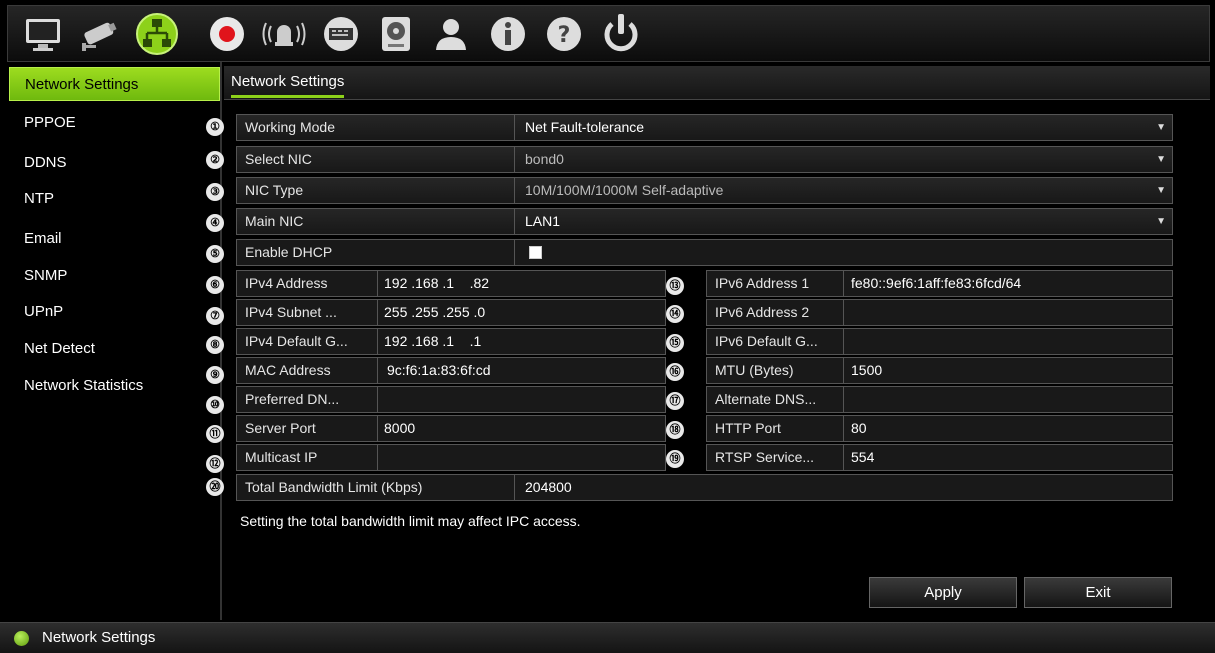 Image resolution: width=1215 pixels, height=653 pixels. I want to click on tab-network-settings: Network Settings, so click(288, 85).